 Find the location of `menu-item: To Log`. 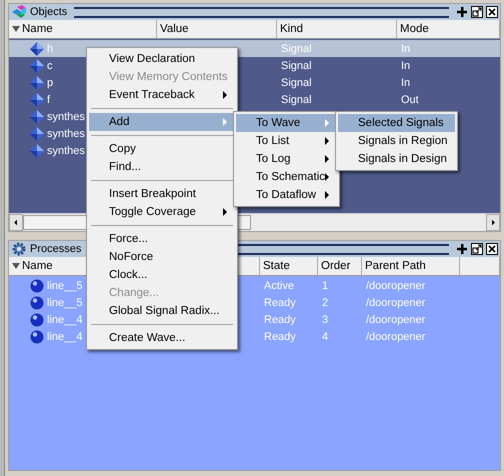

menu-item: To Log is located at coordinates (286, 159).